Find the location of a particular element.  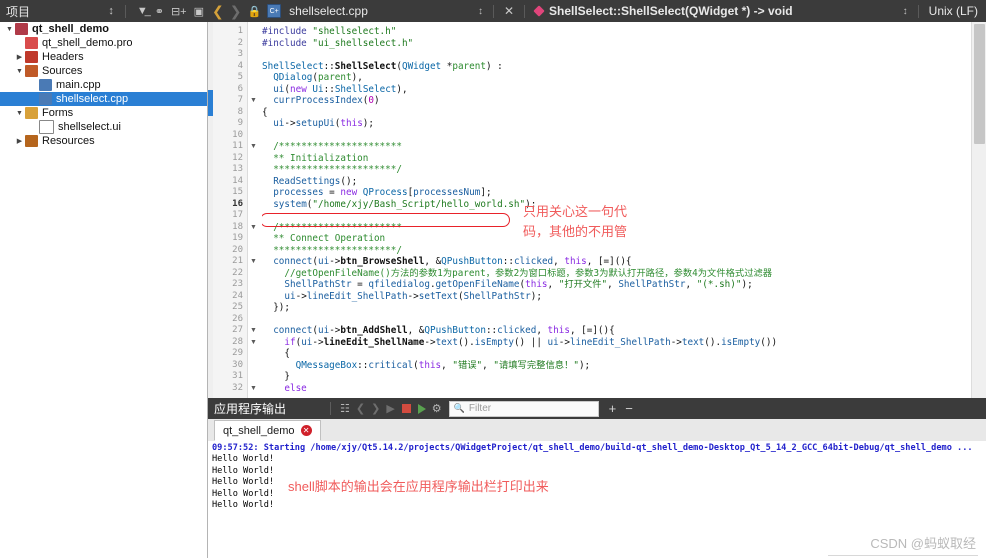

tree-item-headers: Headers is located at coordinates (103, 57).